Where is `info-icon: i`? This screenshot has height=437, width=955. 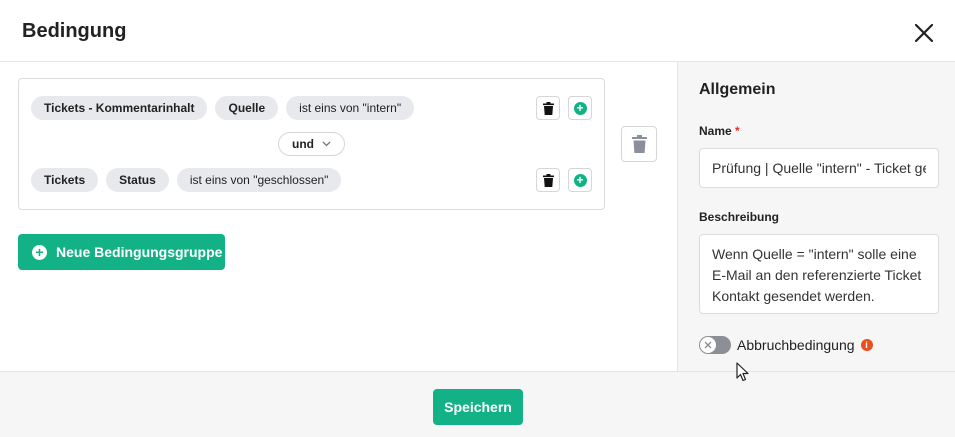 info-icon: i is located at coordinates (866, 345).